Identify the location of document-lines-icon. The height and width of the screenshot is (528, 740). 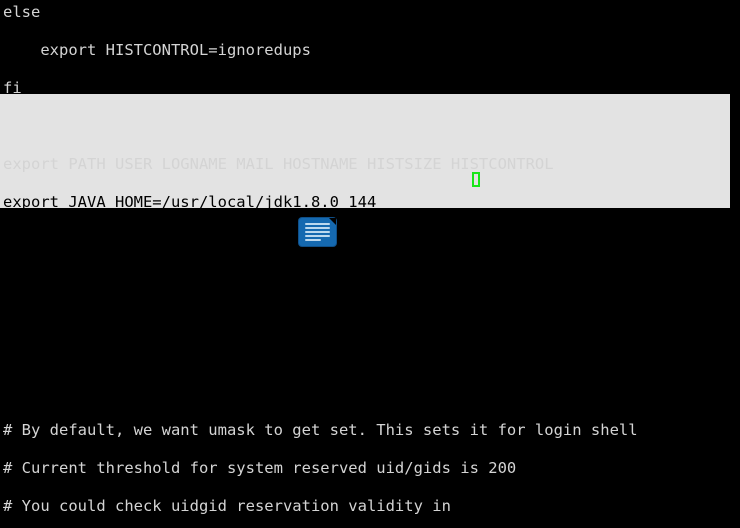
(317, 232).